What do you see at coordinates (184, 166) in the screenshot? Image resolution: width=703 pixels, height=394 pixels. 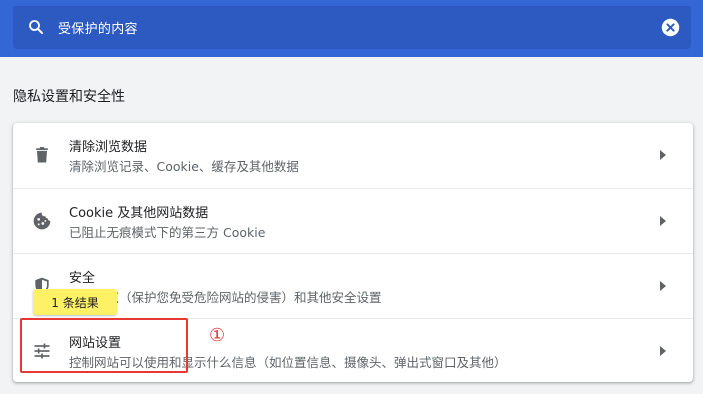 I see `row-subtitle: 清除浏览记录、Cookie、缓存及其他数据` at bounding box center [184, 166].